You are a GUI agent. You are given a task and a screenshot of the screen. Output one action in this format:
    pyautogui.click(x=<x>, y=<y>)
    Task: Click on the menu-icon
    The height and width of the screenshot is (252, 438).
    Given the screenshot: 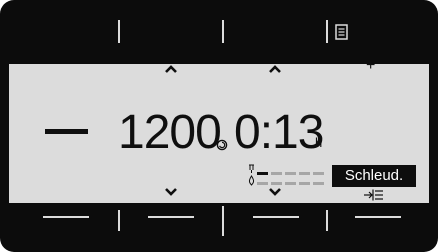 What is the action you would take?
    pyautogui.click(x=341, y=32)
    